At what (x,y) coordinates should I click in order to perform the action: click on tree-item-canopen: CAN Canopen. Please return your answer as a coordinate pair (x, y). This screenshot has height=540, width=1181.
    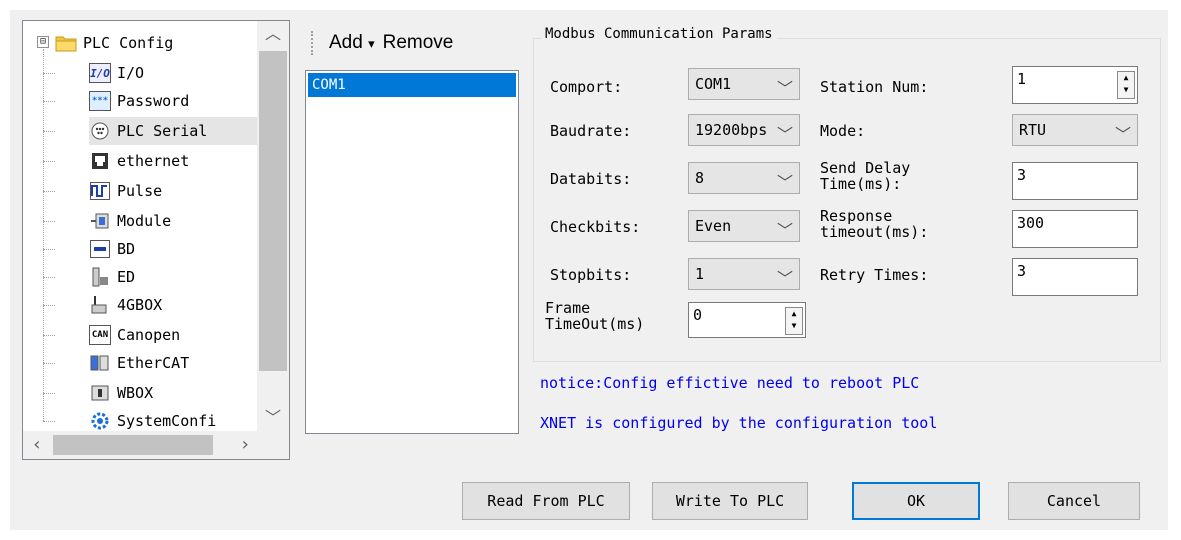
    Looking at the image, I should click on (134, 335).